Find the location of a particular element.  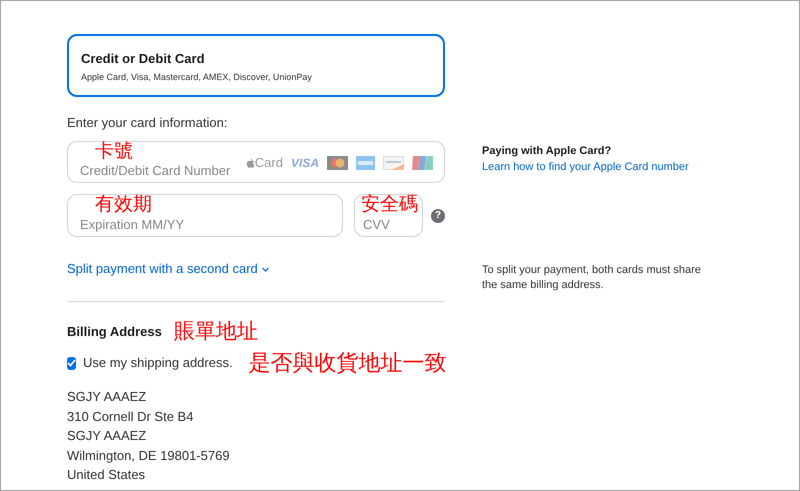

address-line: Wilmington, DE 19801-5769 is located at coordinates (149, 455).